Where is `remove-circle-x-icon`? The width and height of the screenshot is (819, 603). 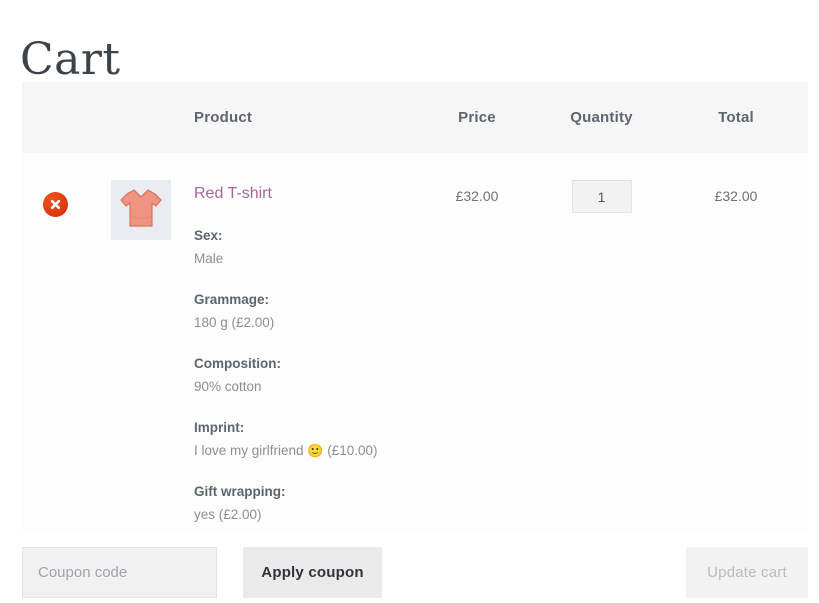 remove-circle-x-icon is located at coordinates (55, 204).